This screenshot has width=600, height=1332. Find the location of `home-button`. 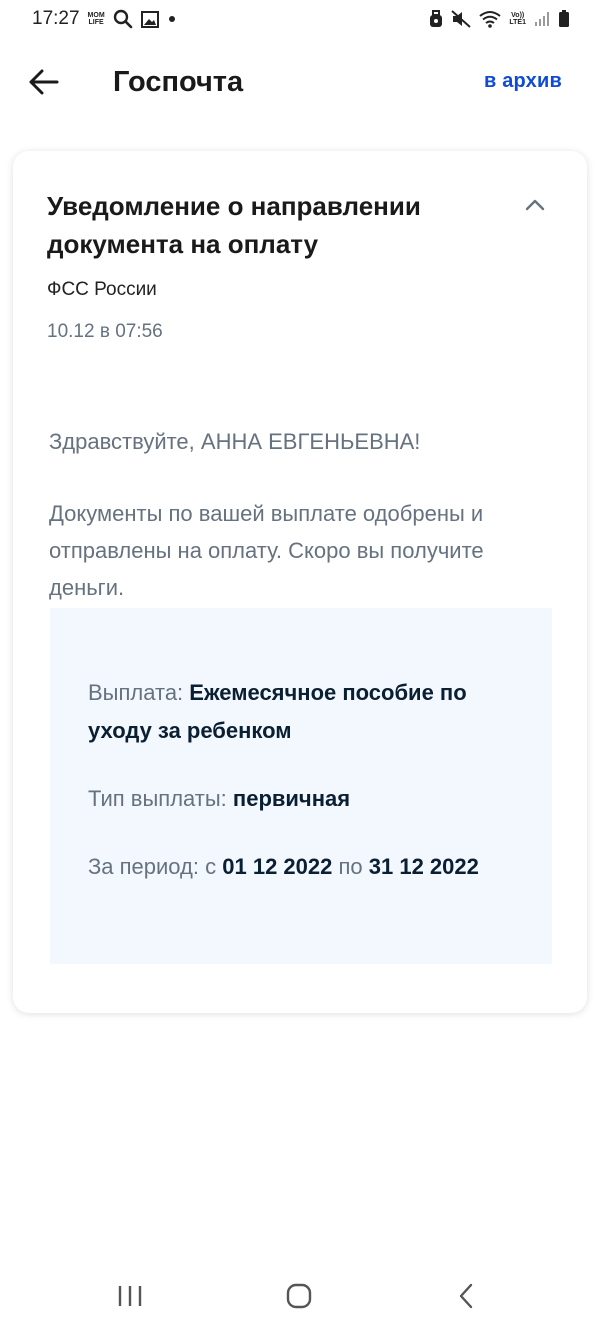

home-button is located at coordinates (299, 1296).